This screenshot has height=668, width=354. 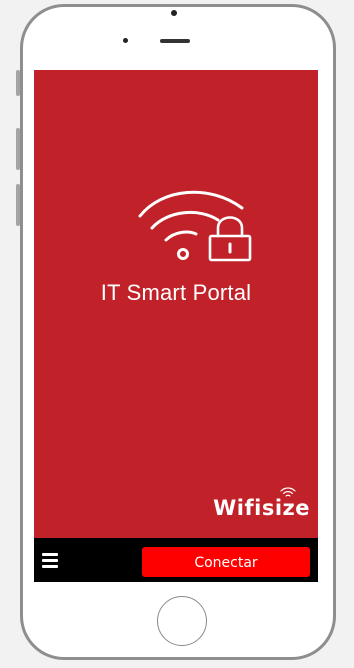 I want to click on home-button, so click(x=182, y=621).